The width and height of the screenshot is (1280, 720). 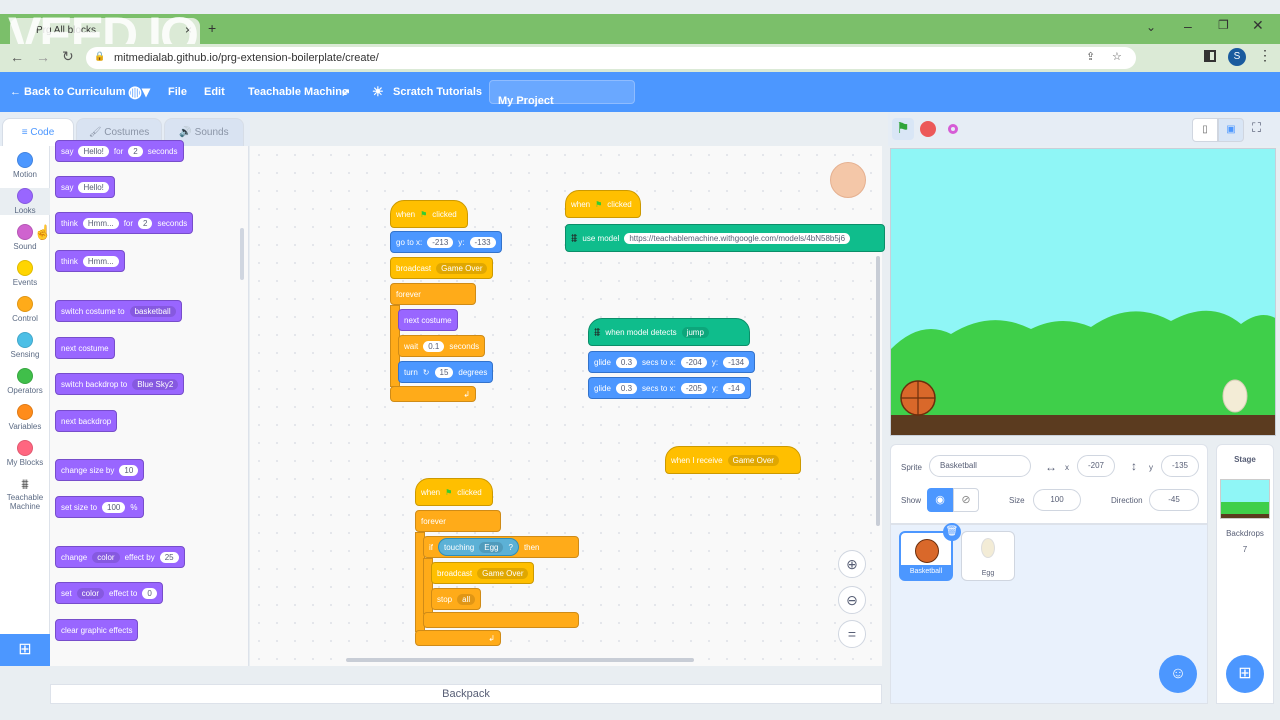 I want to click on palette-scrollbar, so click(x=242, y=254).